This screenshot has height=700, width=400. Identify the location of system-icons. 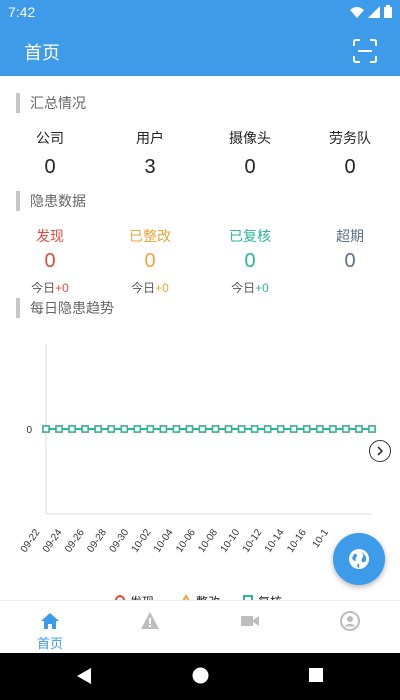
(371, 11).